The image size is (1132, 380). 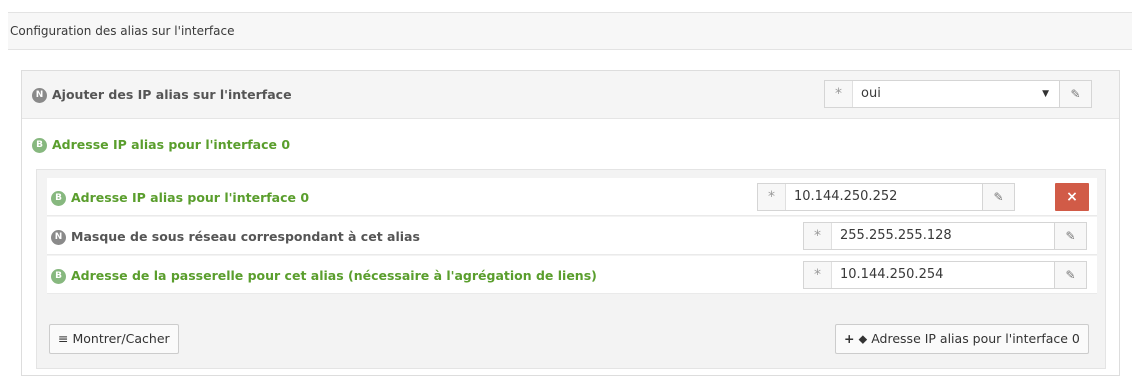 What do you see at coordinates (1045, 94) in the screenshot?
I see `chevron-down-icon: ▼` at bounding box center [1045, 94].